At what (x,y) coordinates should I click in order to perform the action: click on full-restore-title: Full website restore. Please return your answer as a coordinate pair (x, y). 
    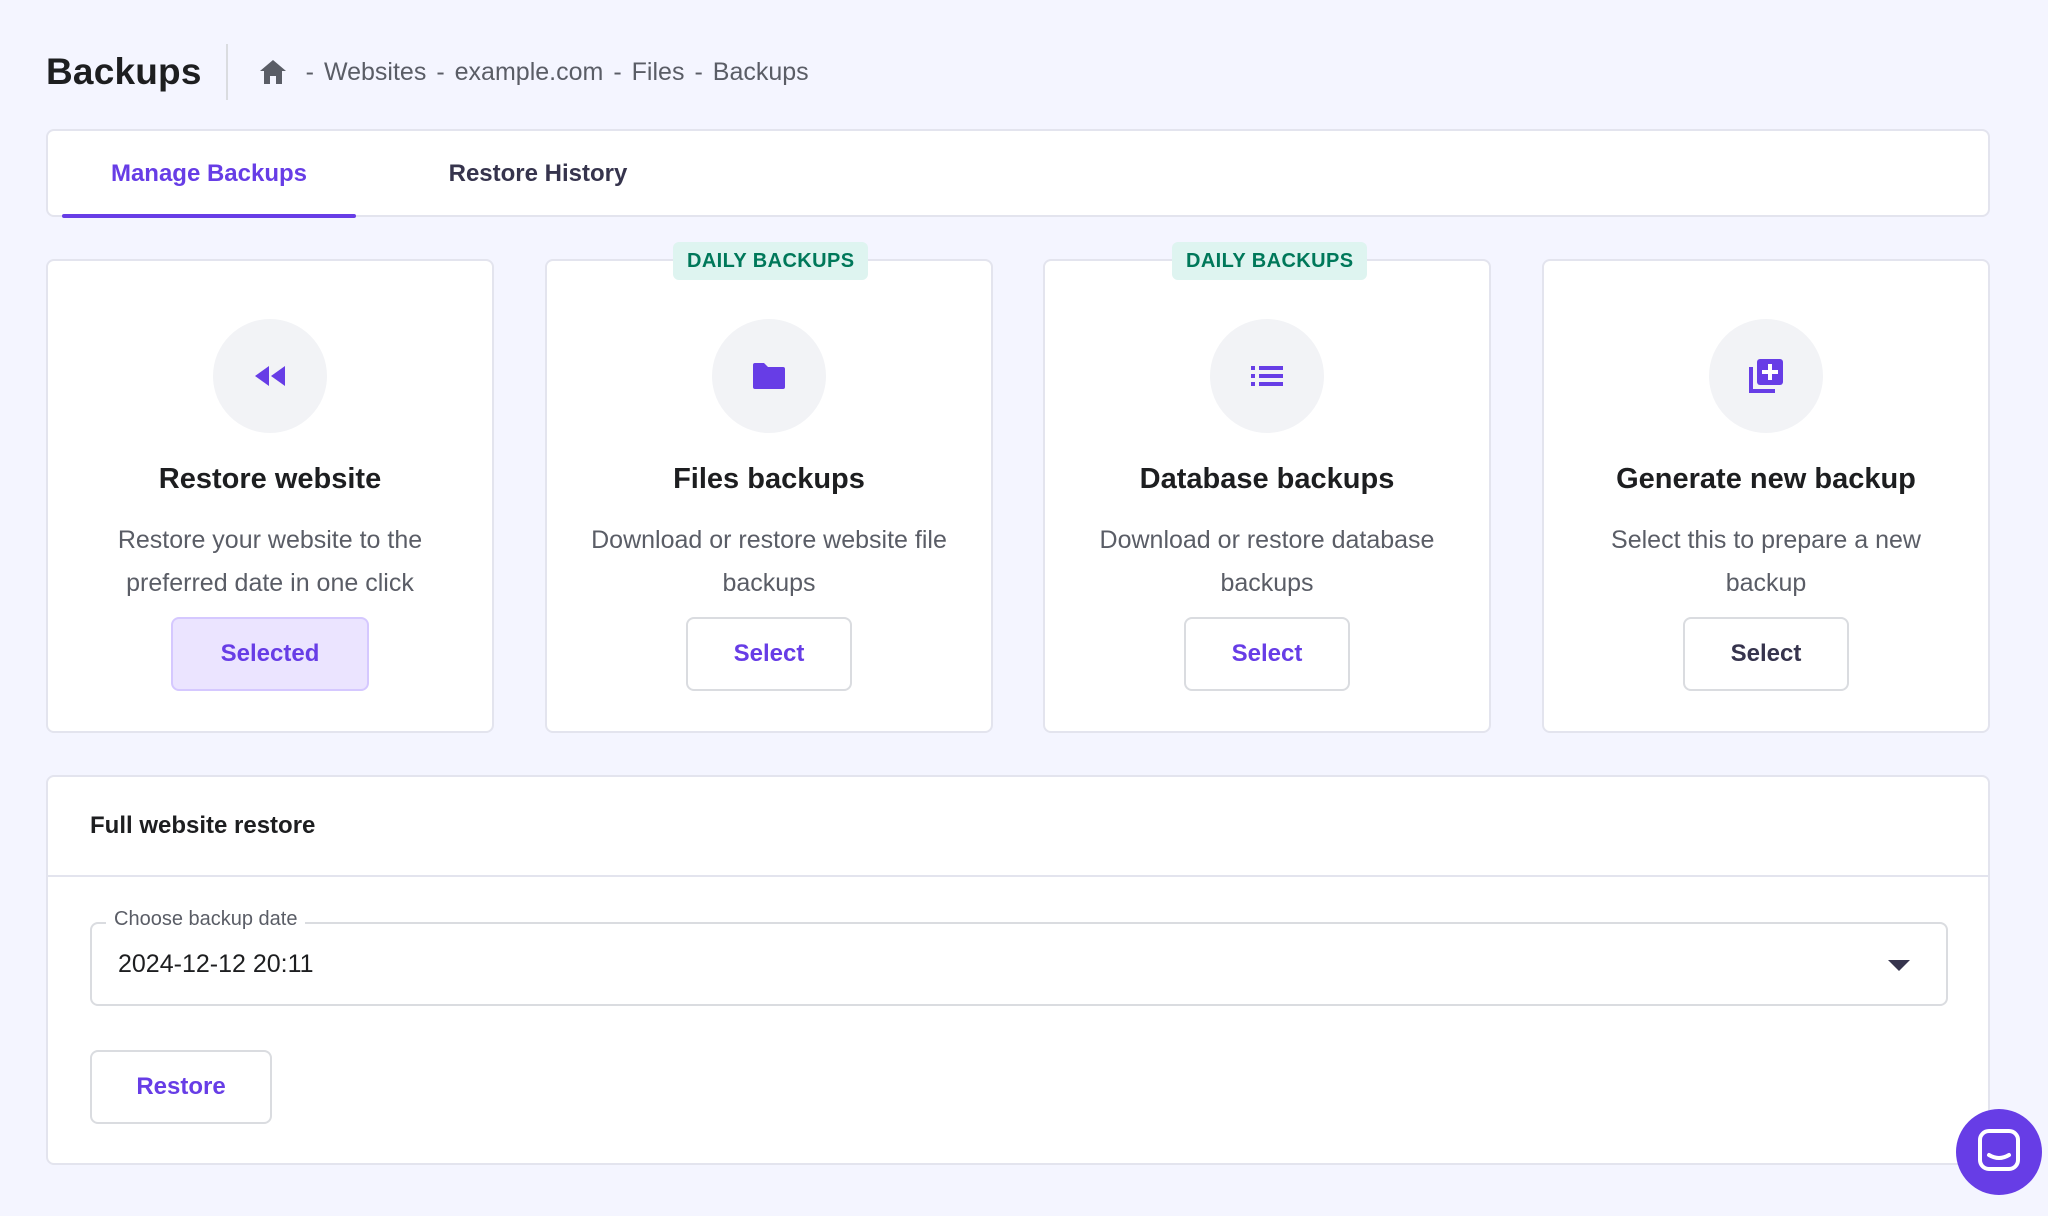
    Looking at the image, I should click on (1018, 827).